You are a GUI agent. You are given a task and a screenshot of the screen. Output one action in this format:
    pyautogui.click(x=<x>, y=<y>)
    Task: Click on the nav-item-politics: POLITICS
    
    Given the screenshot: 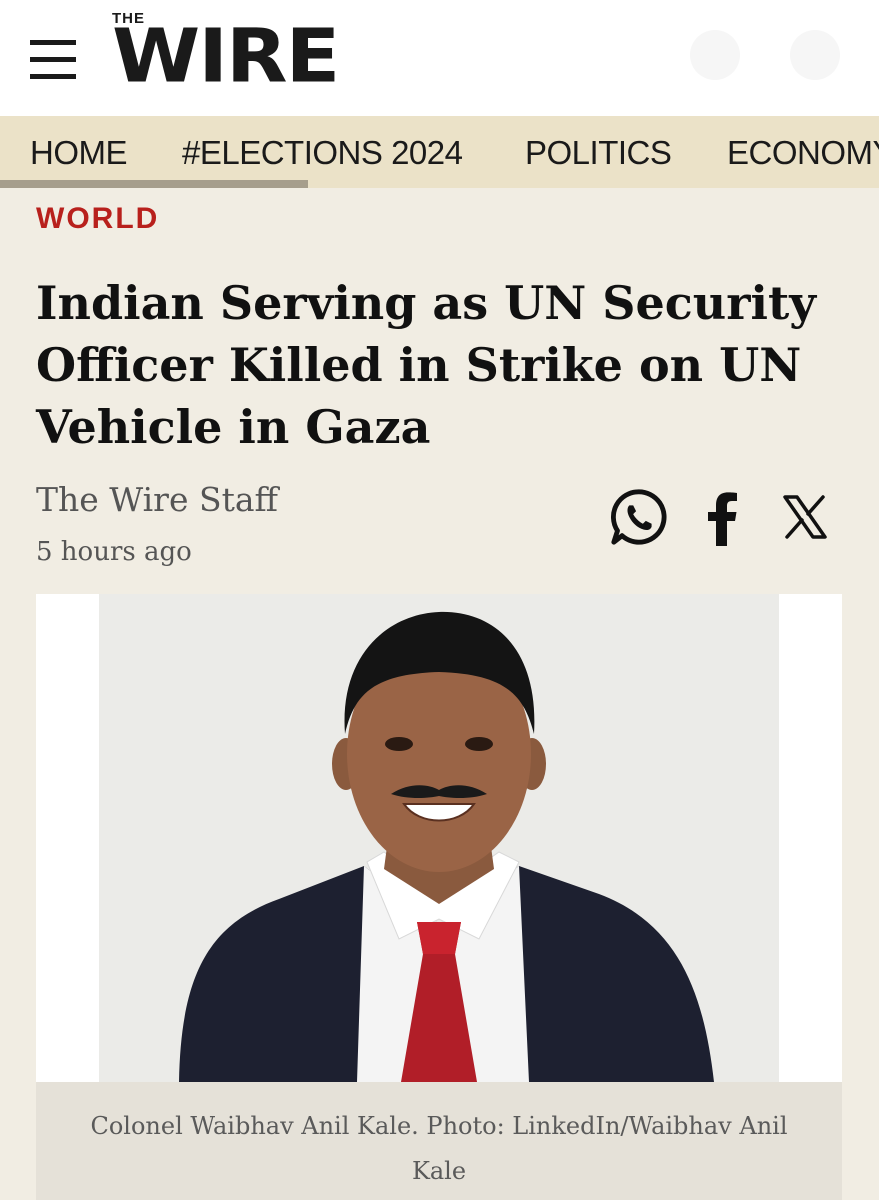 What is the action you would take?
    pyautogui.click(x=598, y=153)
    